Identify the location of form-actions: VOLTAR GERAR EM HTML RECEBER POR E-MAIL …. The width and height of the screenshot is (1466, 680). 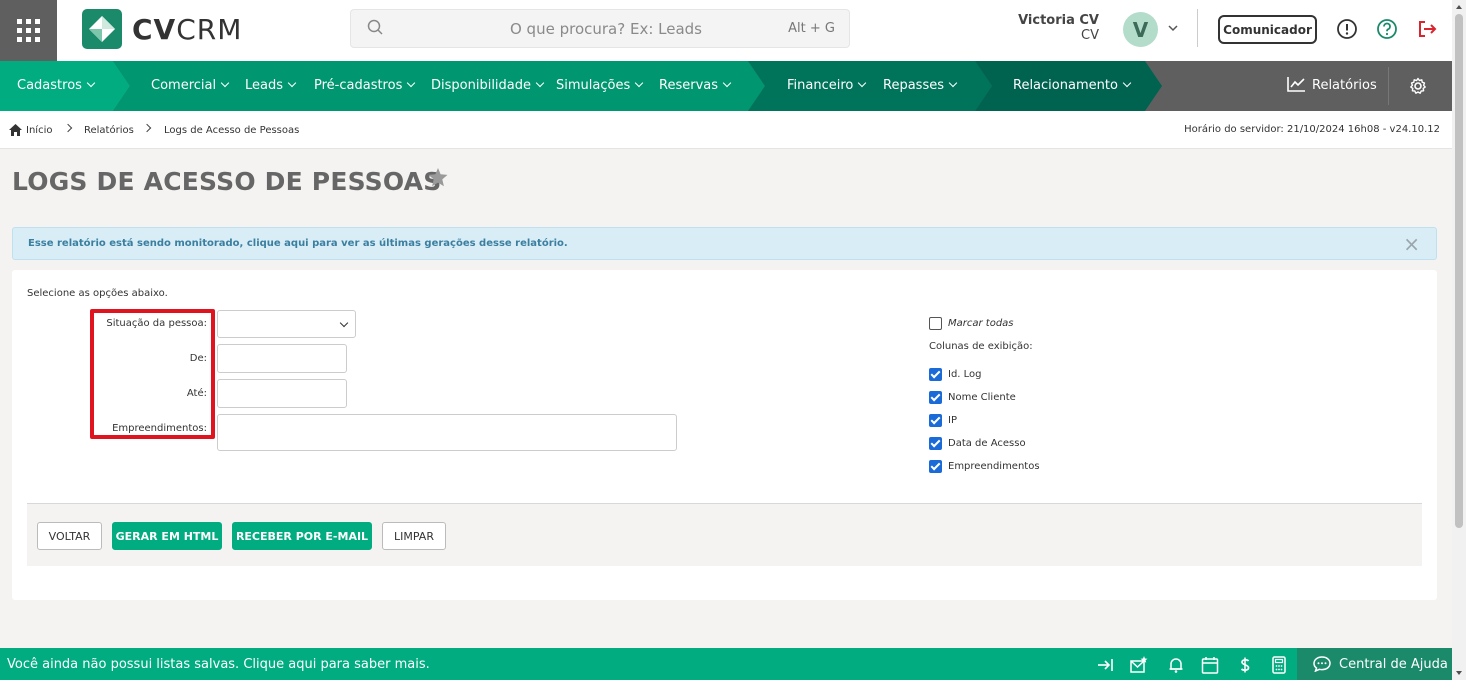
(724, 534).